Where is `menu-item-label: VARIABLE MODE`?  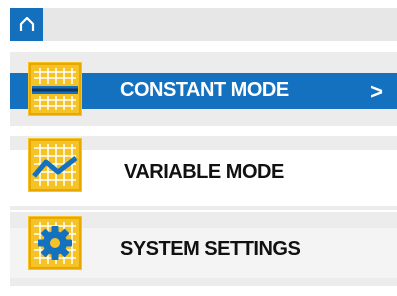 menu-item-label: VARIABLE MODE is located at coordinates (204, 172).